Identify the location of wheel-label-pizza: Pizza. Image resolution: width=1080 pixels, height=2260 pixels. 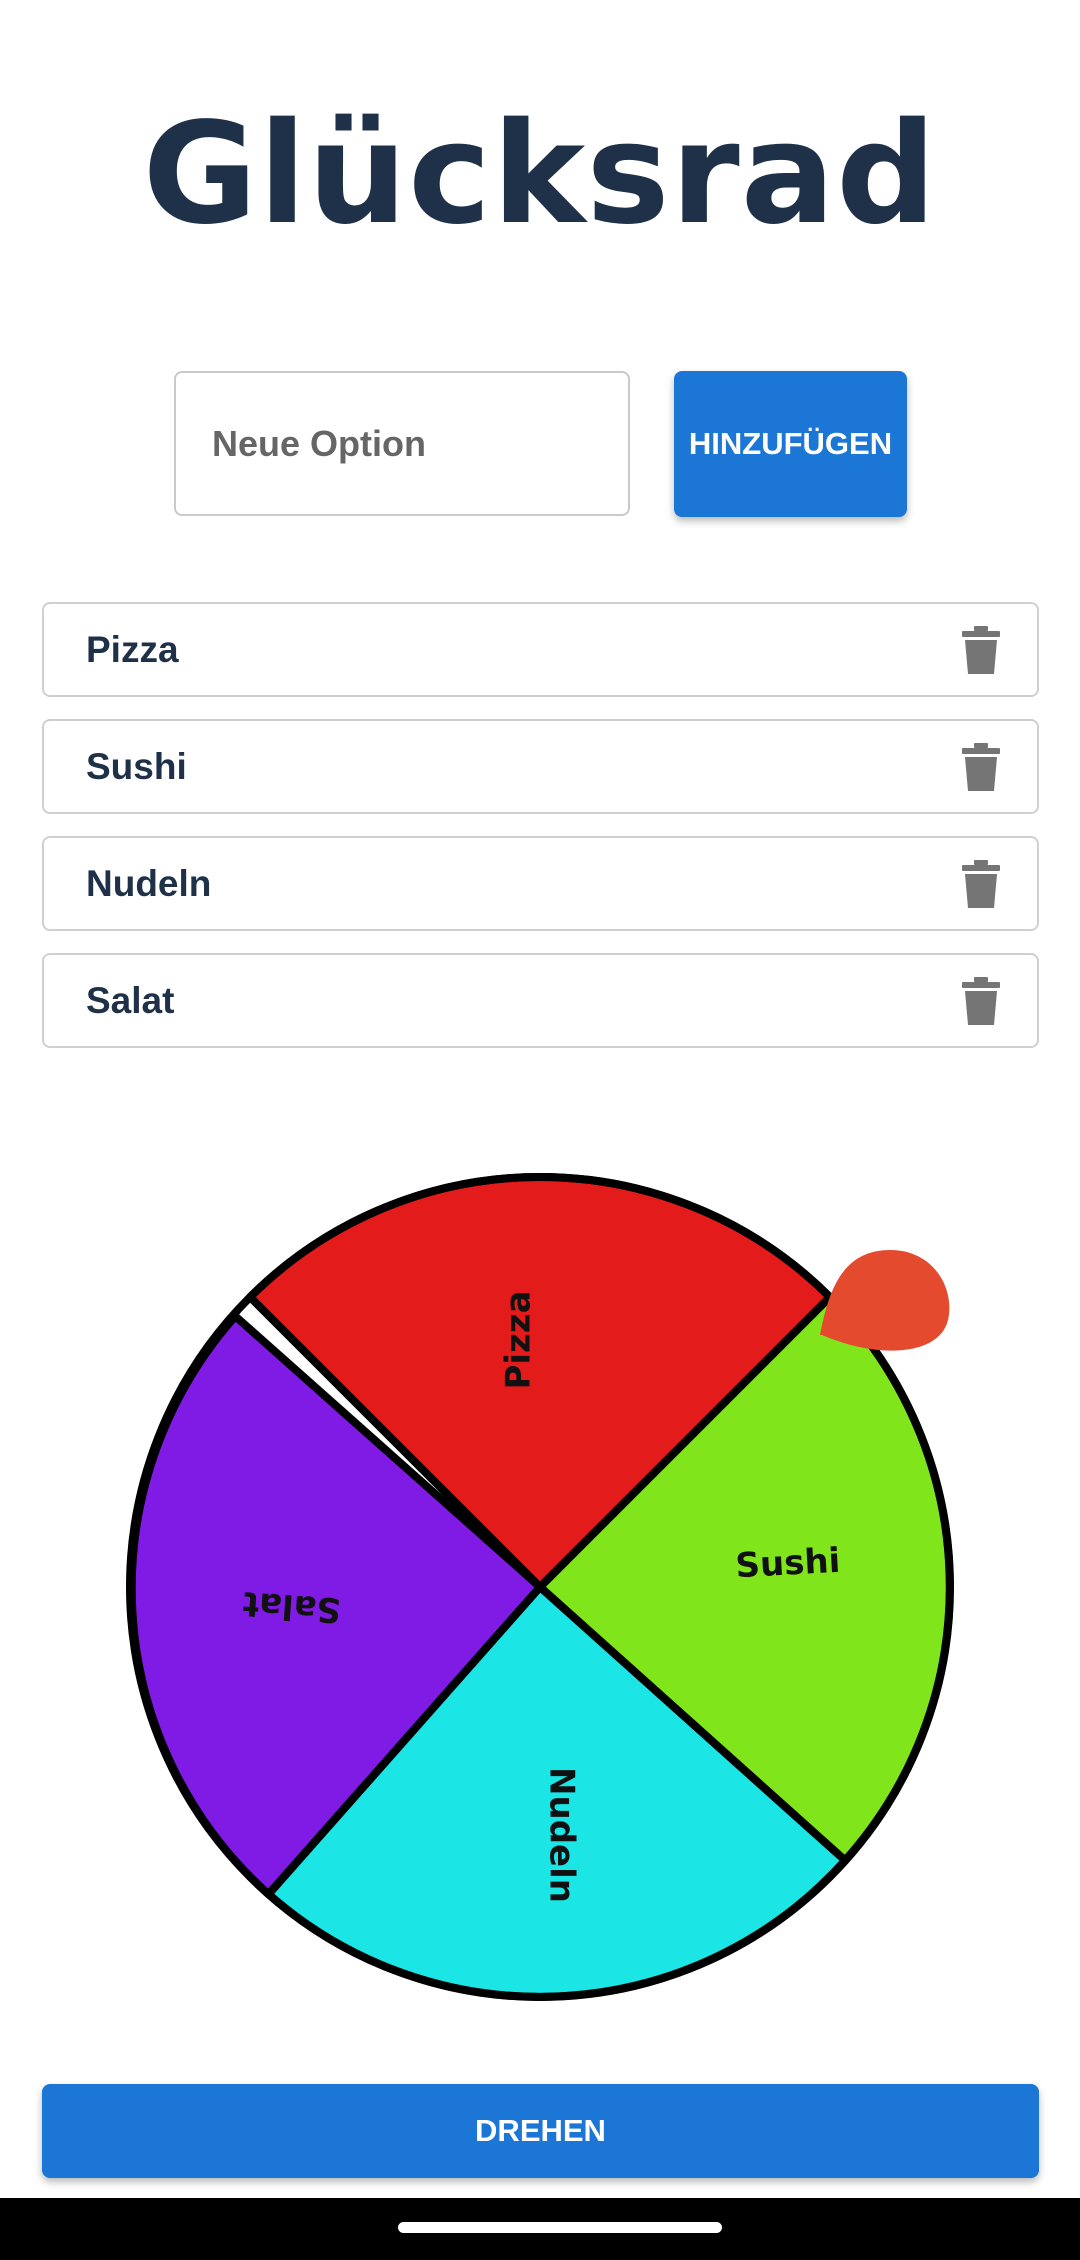
(519, 1339).